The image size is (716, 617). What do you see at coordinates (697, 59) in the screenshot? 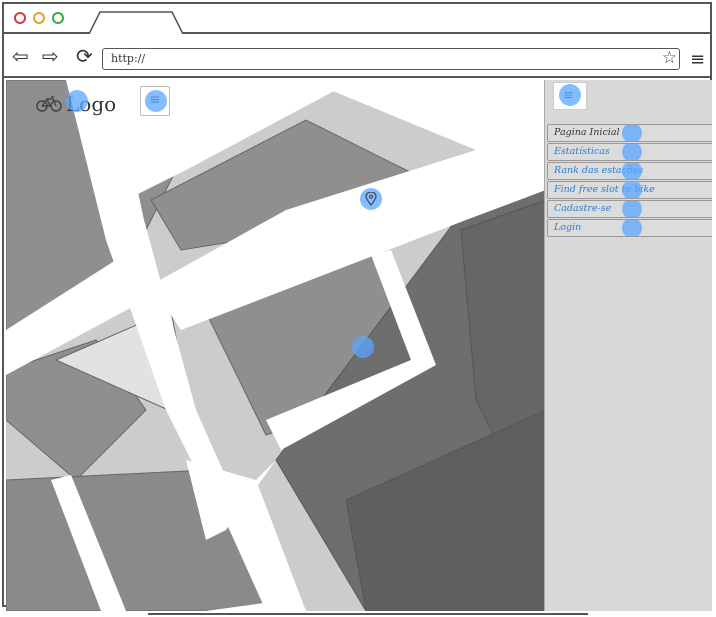
I see `browser-menu-icon: ≡` at bounding box center [697, 59].